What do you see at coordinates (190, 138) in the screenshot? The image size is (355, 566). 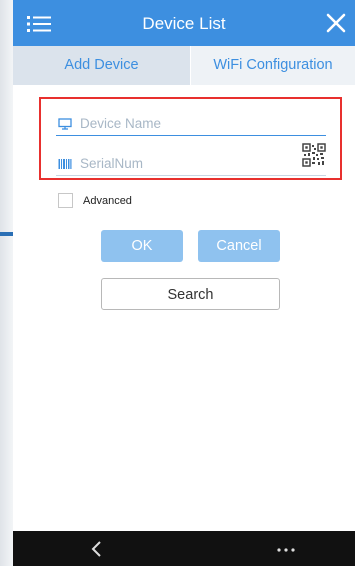 I see `device-form-highlight` at bounding box center [190, 138].